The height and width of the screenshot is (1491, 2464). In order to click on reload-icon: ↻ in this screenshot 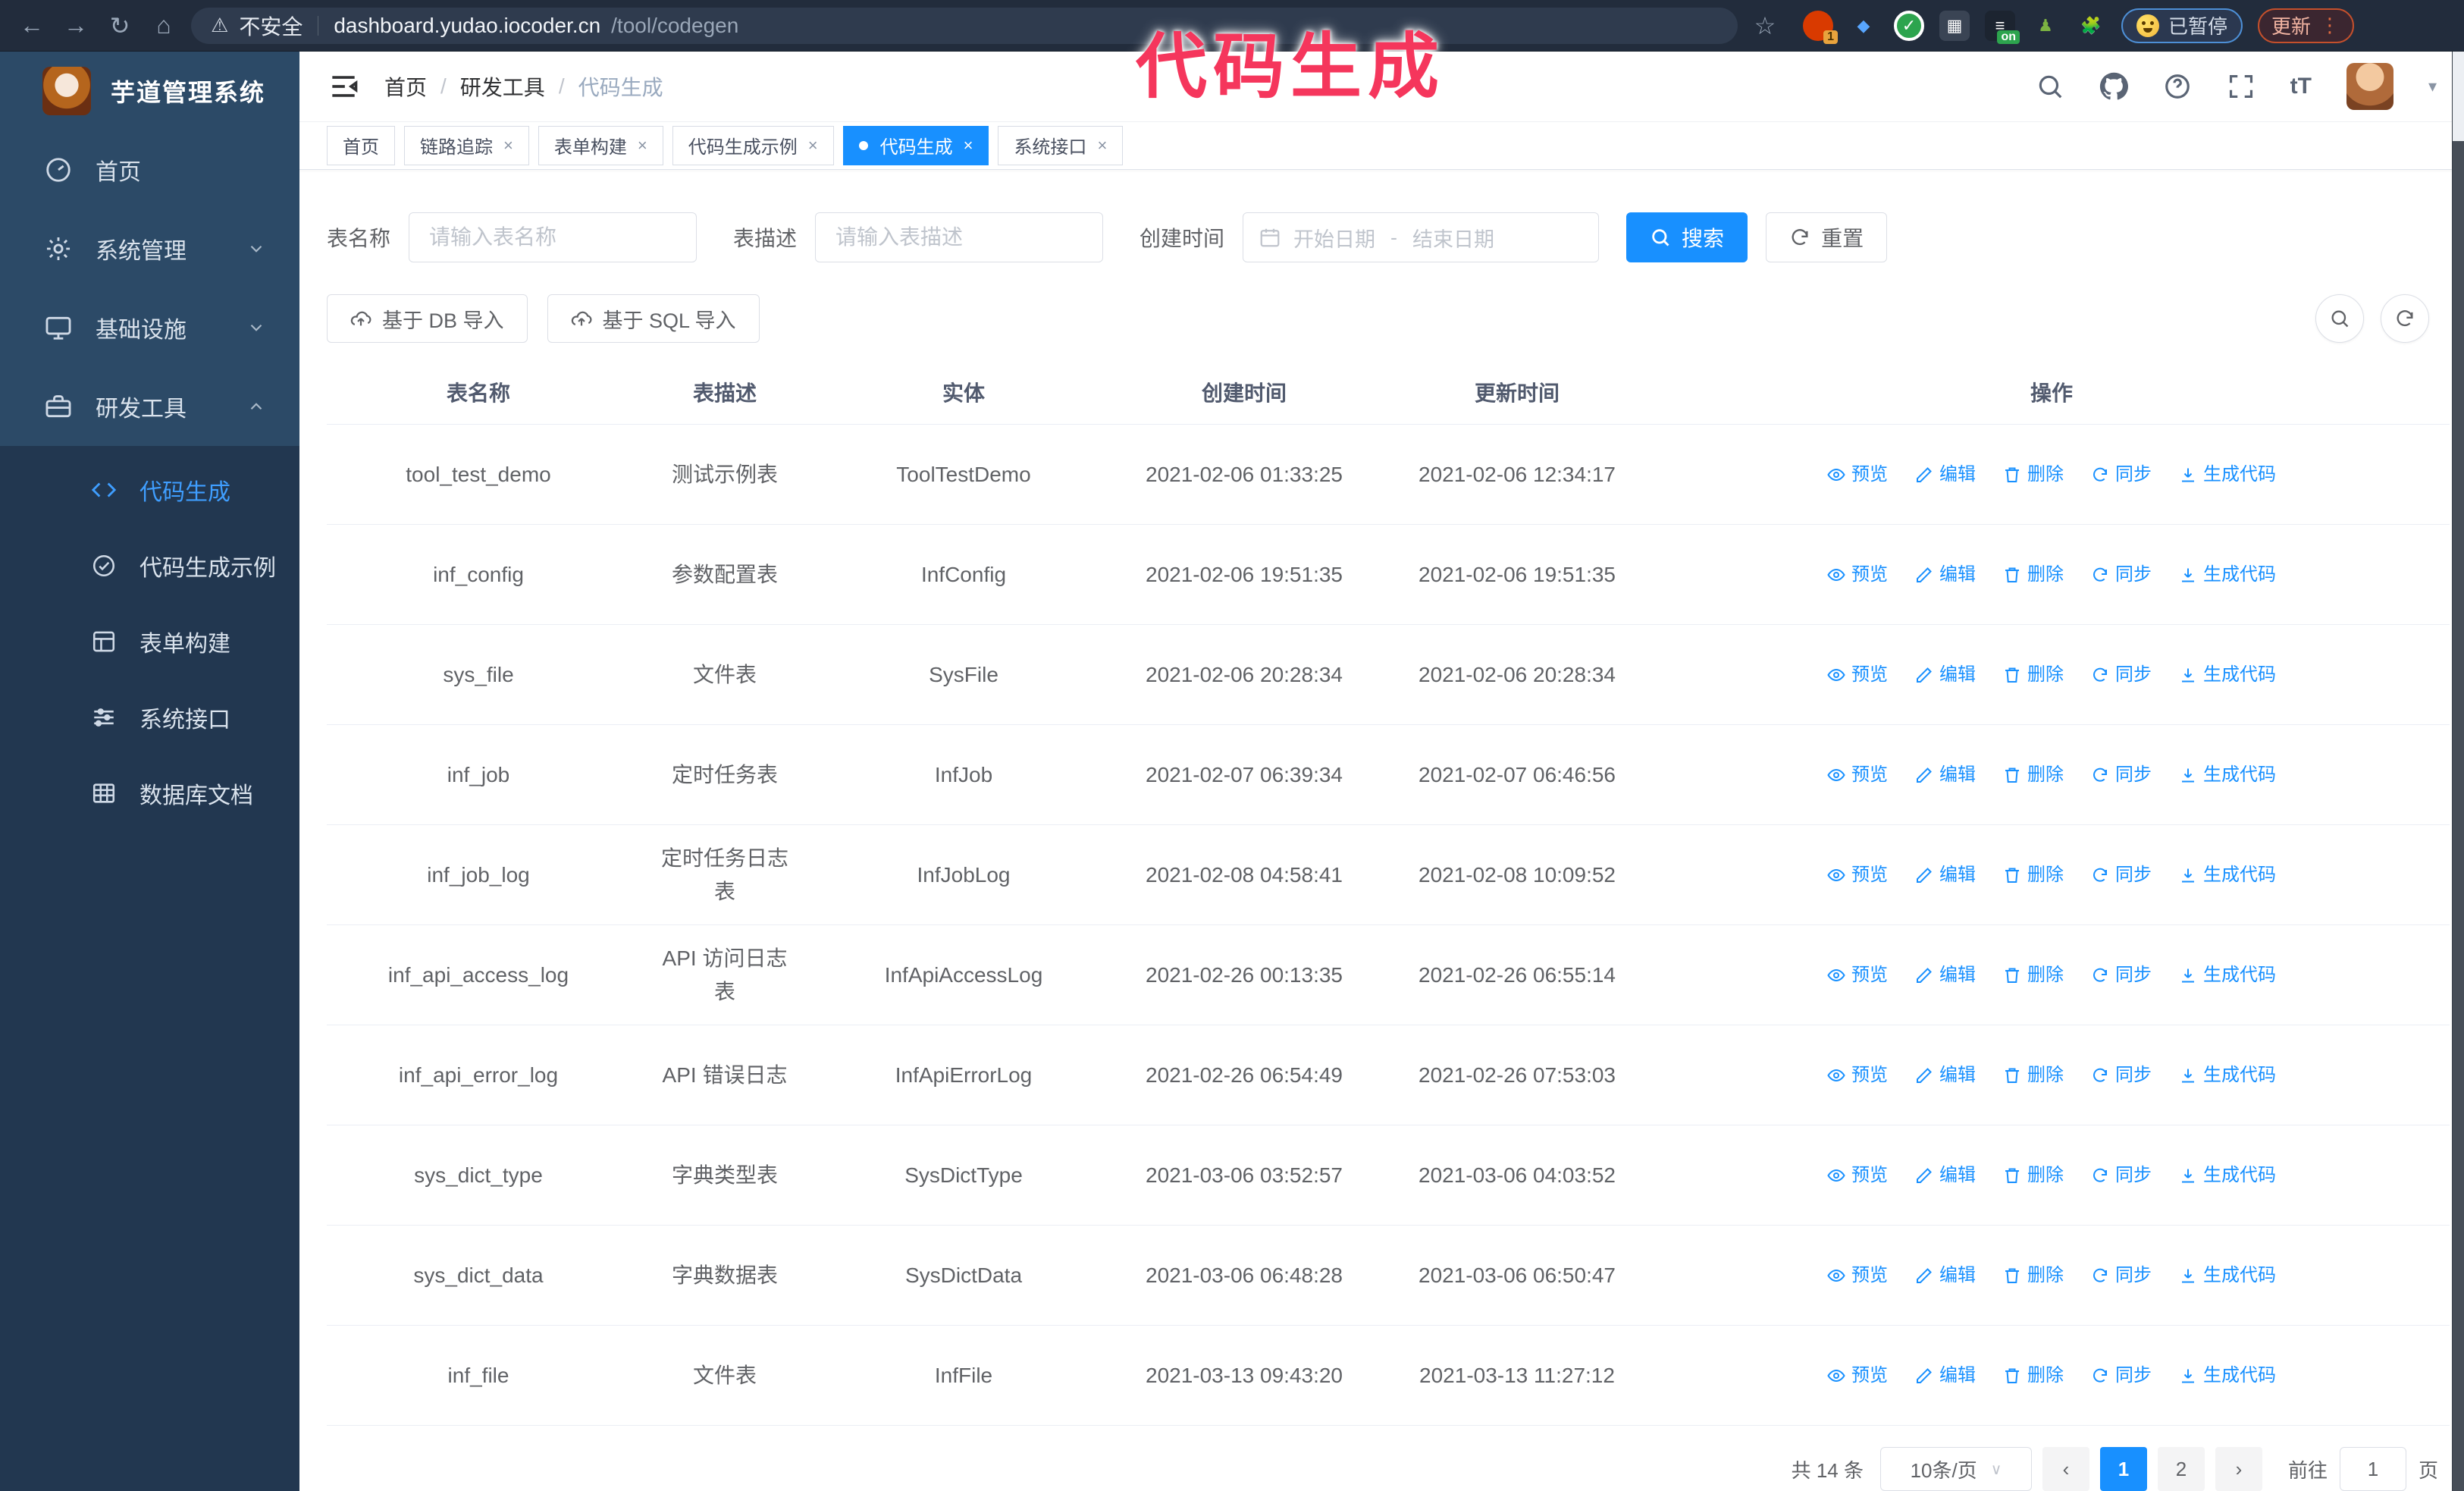, I will do `click(119, 25)`.